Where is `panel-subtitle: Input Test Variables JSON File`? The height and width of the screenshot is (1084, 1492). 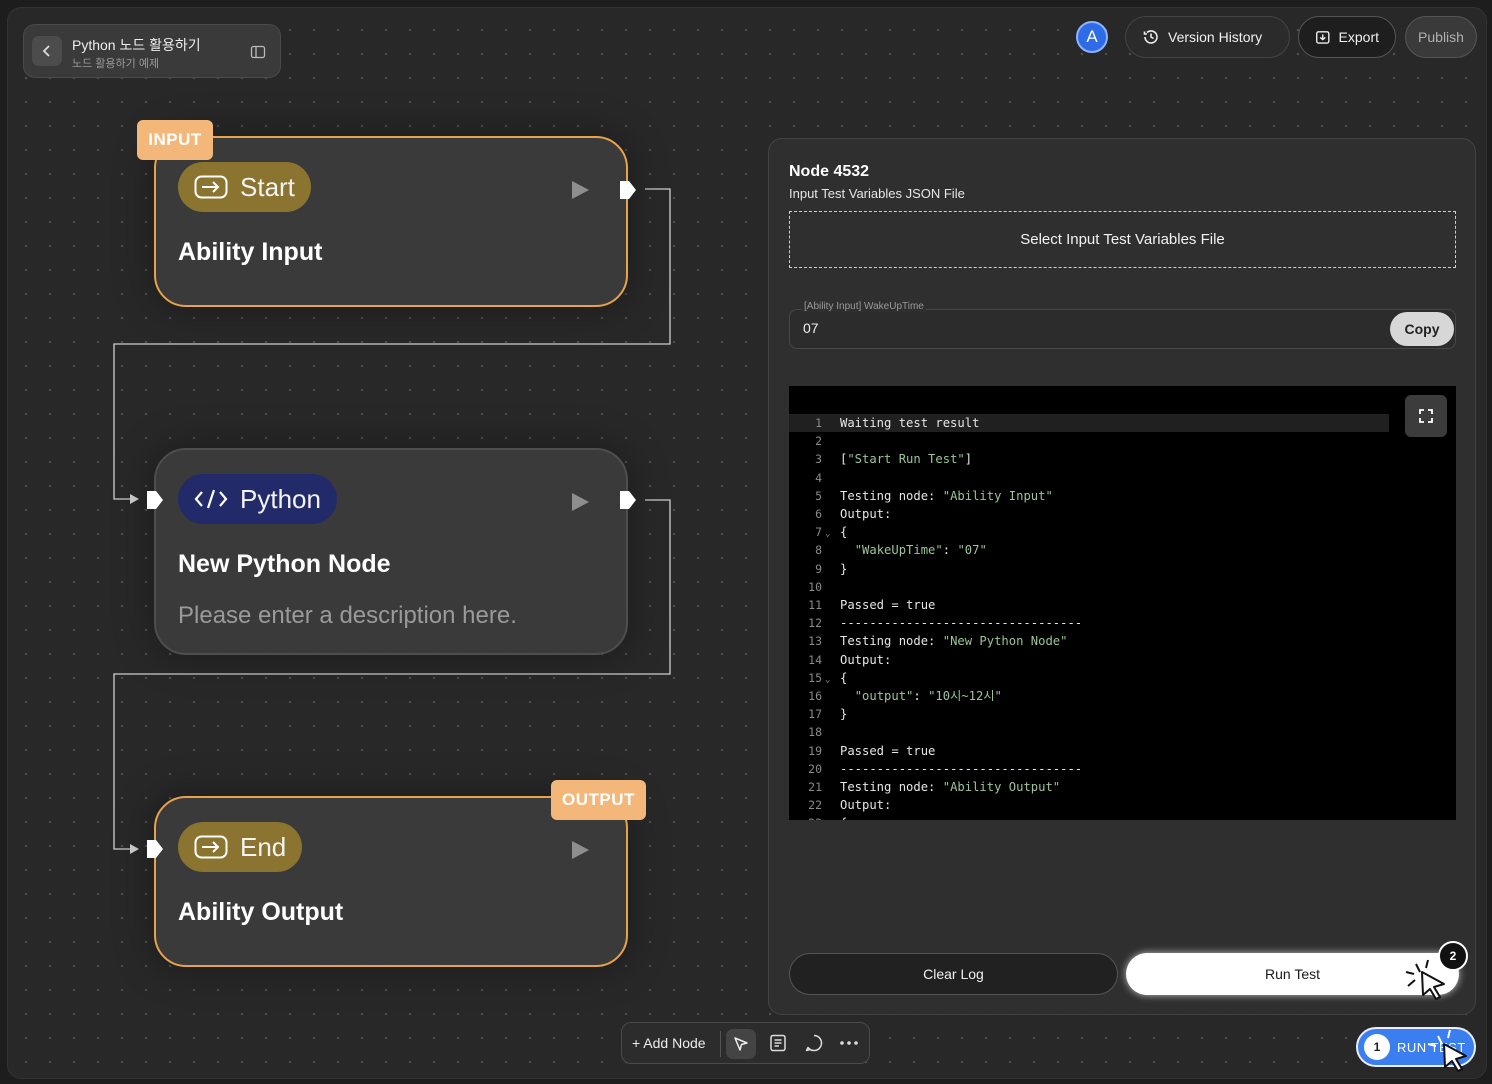 panel-subtitle: Input Test Variables JSON File is located at coordinates (877, 193).